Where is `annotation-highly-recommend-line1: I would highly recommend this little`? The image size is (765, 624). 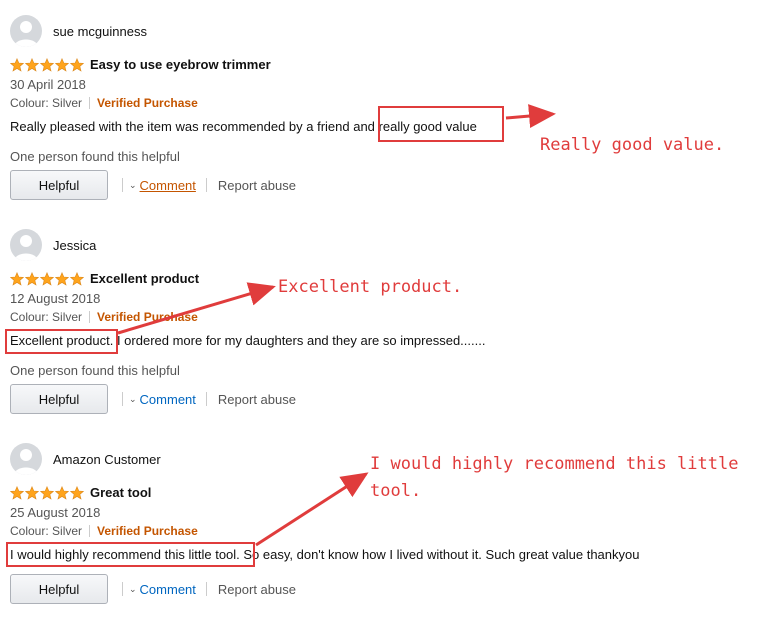
annotation-highly-recommend-line1: I would highly recommend this little is located at coordinates (554, 464).